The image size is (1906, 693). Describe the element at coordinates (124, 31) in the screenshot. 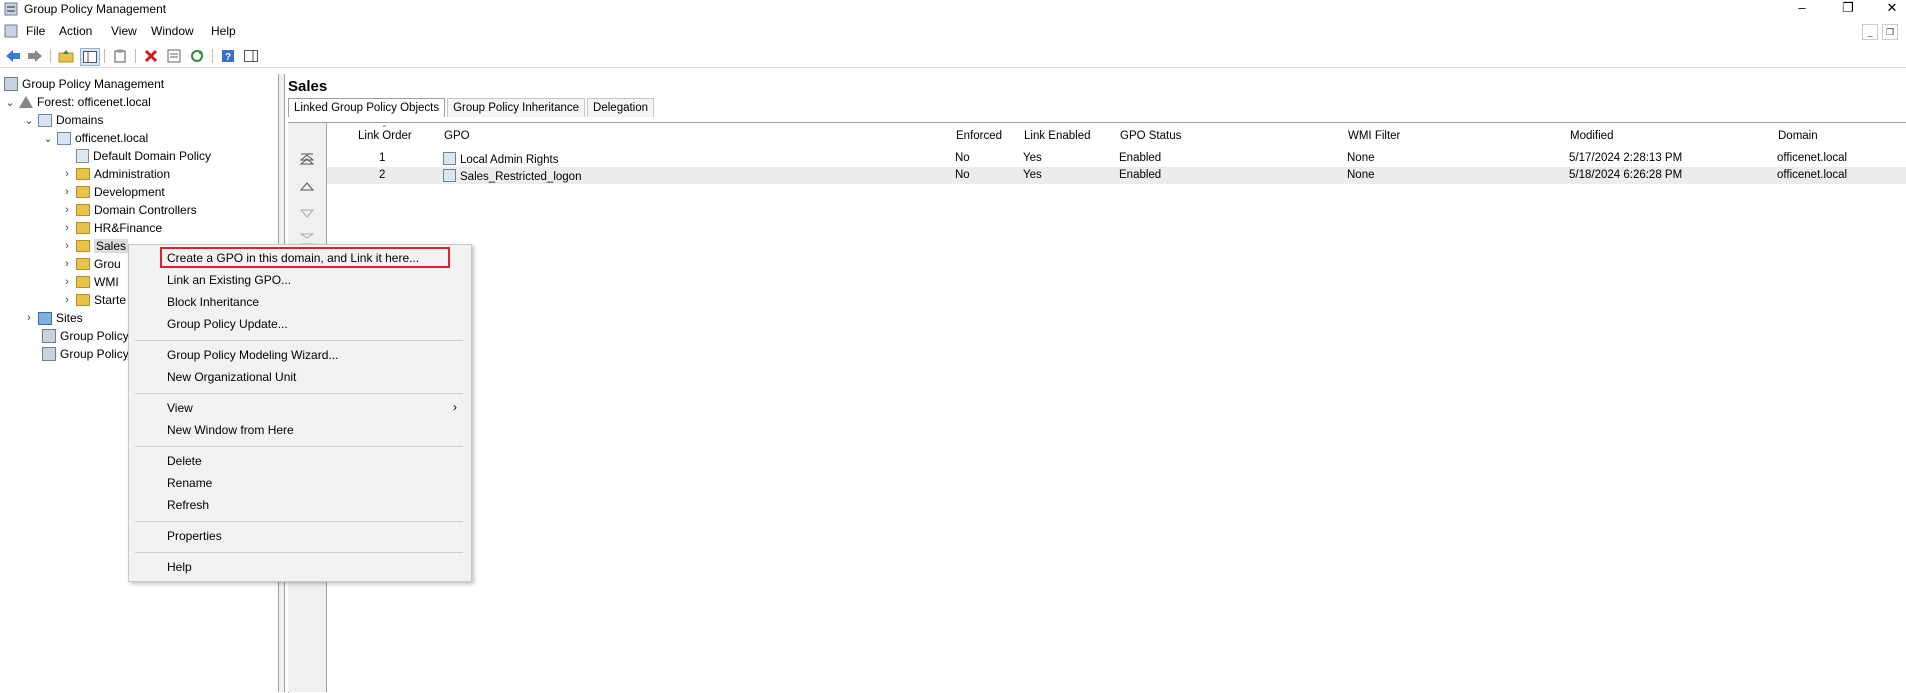

I see `menu-view: View` at that location.